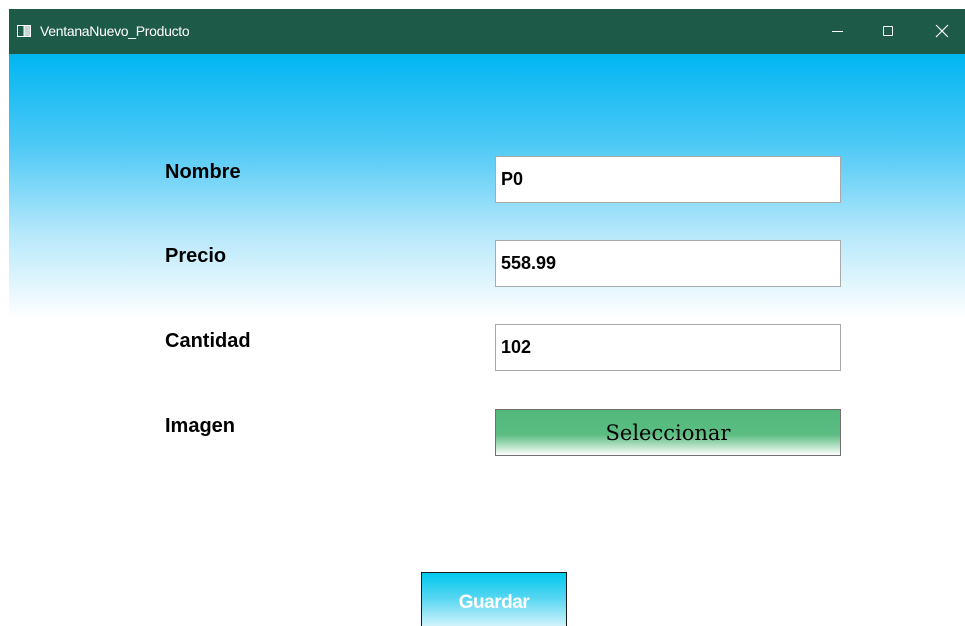 The width and height of the screenshot is (965, 626). Describe the element at coordinates (668, 347) in the screenshot. I see `cantidad-input` at that location.